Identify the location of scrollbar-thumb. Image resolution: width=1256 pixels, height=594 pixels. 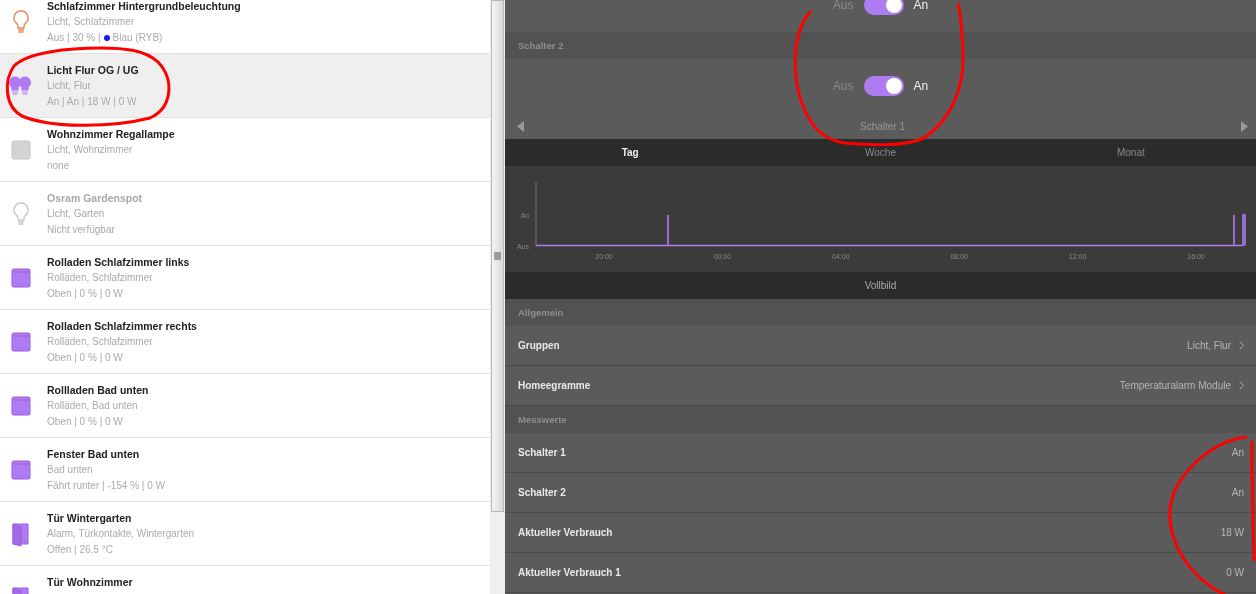
(497, 256).